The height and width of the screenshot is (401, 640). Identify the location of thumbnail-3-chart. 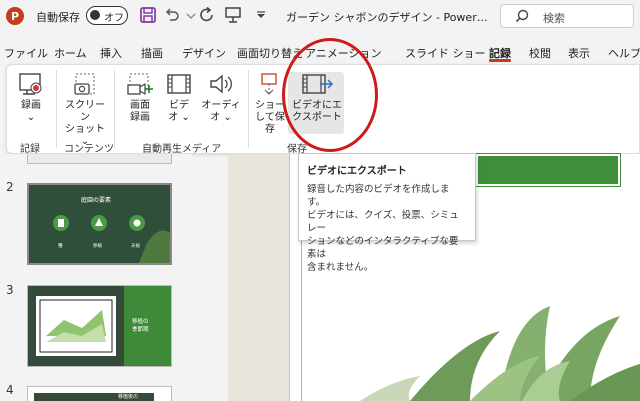
(76, 326).